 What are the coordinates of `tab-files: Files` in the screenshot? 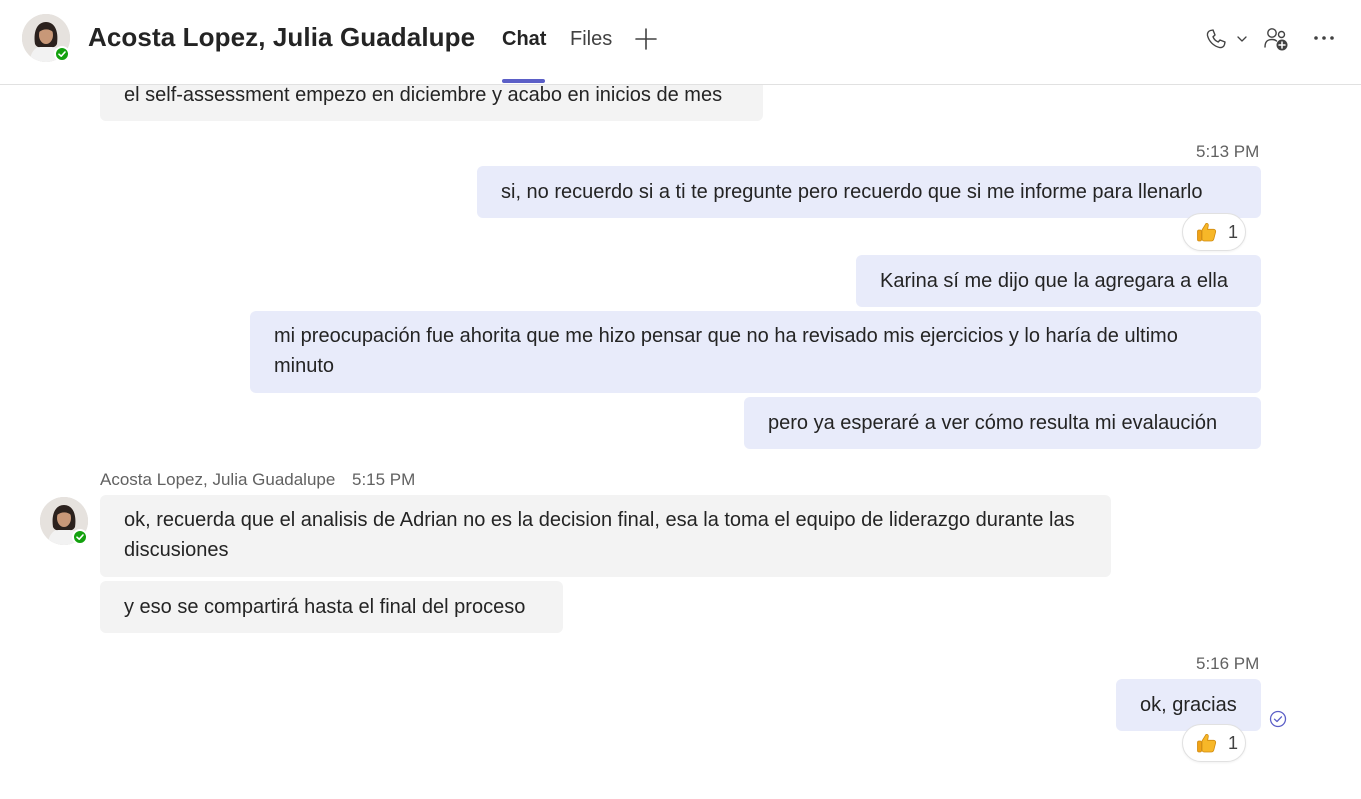 It's located at (591, 39).